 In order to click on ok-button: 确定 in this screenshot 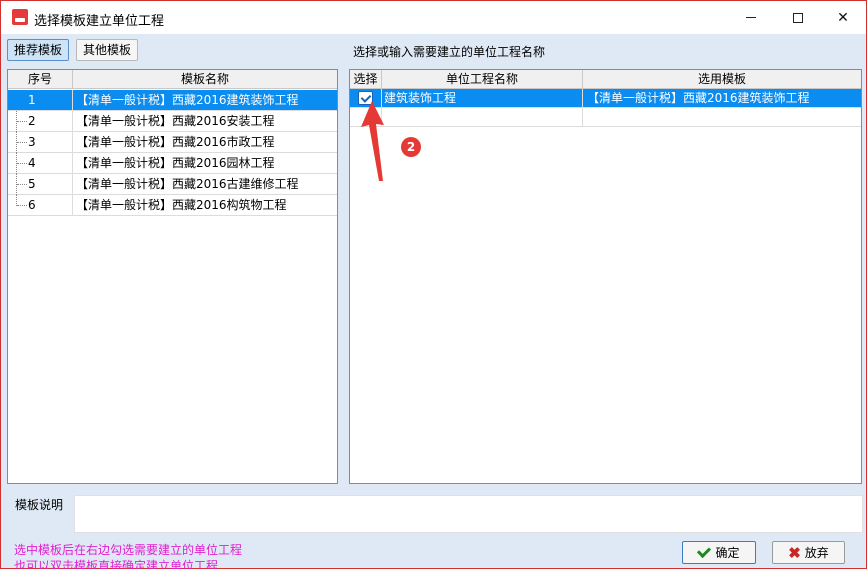, I will do `click(719, 552)`.